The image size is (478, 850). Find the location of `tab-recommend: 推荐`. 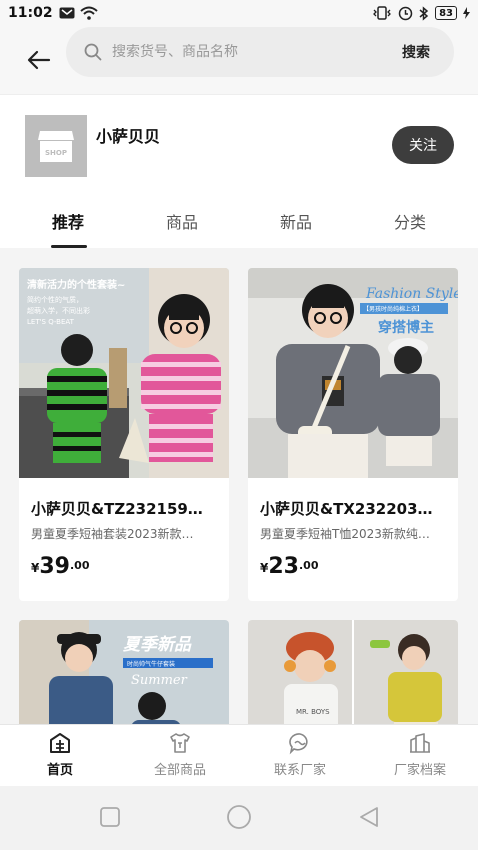

tab-recommend: 推荐 is located at coordinates (68, 221).